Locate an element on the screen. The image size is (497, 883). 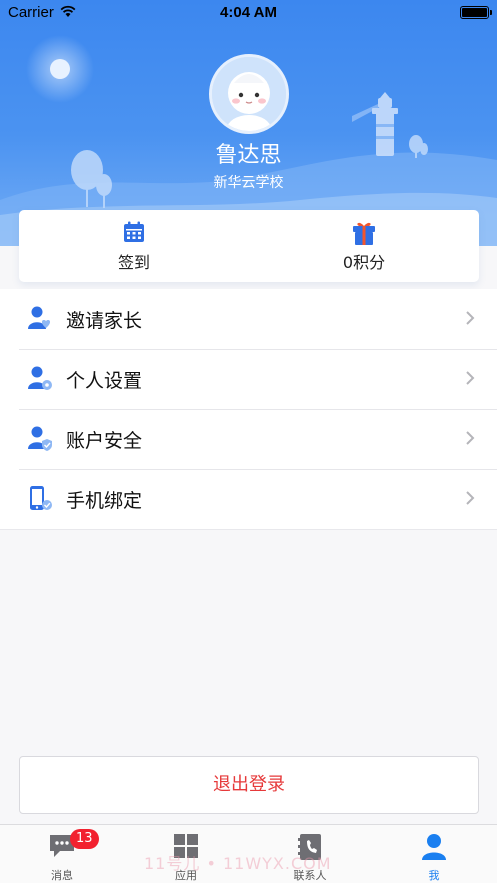
watermark: 11号儿 • 11WYX.COM is located at coordinates (238, 863).